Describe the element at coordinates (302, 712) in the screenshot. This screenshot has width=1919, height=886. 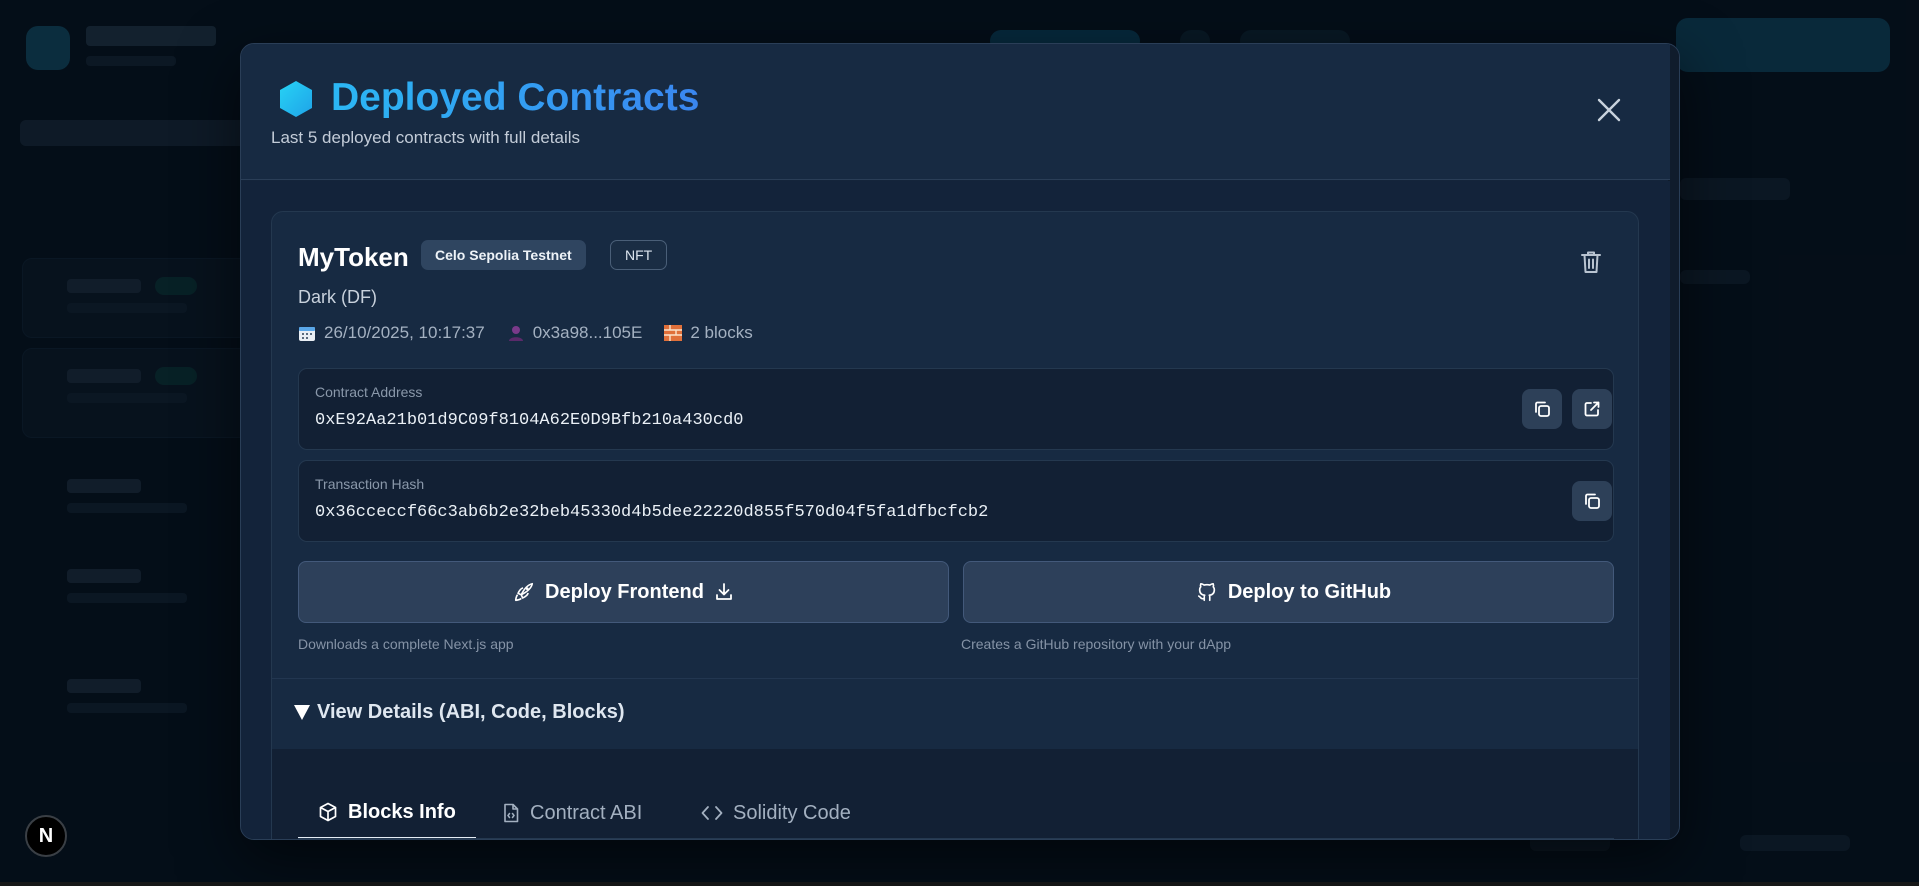
I see `disclosure-triangle-icon` at that location.